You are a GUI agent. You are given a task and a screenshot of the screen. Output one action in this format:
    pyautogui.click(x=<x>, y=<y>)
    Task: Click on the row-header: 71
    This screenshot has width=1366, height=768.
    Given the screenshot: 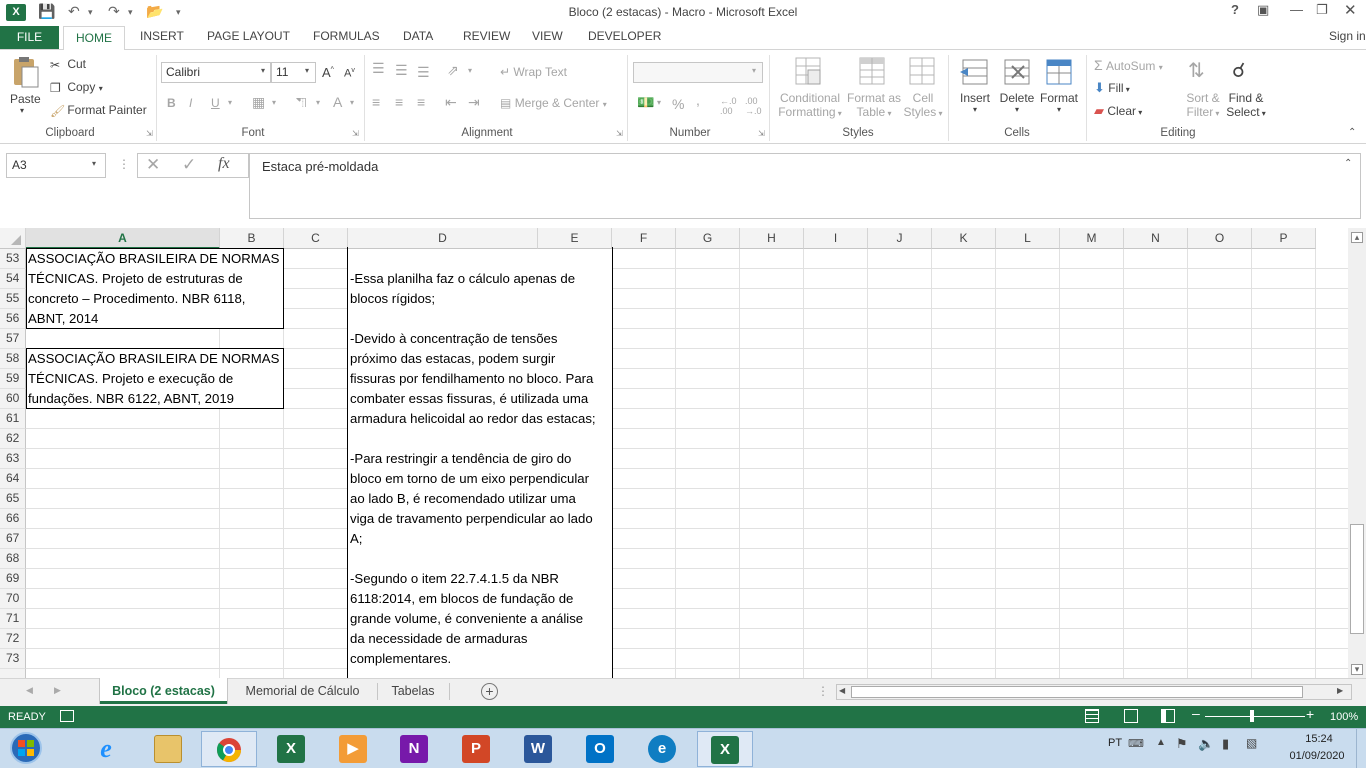 What is the action you would take?
    pyautogui.click(x=13, y=619)
    